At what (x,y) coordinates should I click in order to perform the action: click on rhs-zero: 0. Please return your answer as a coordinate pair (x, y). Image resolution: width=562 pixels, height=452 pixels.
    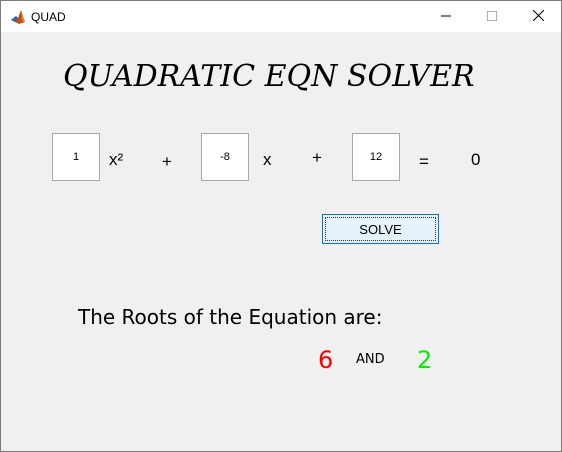
    Looking at the image, I should click on (476, 159).